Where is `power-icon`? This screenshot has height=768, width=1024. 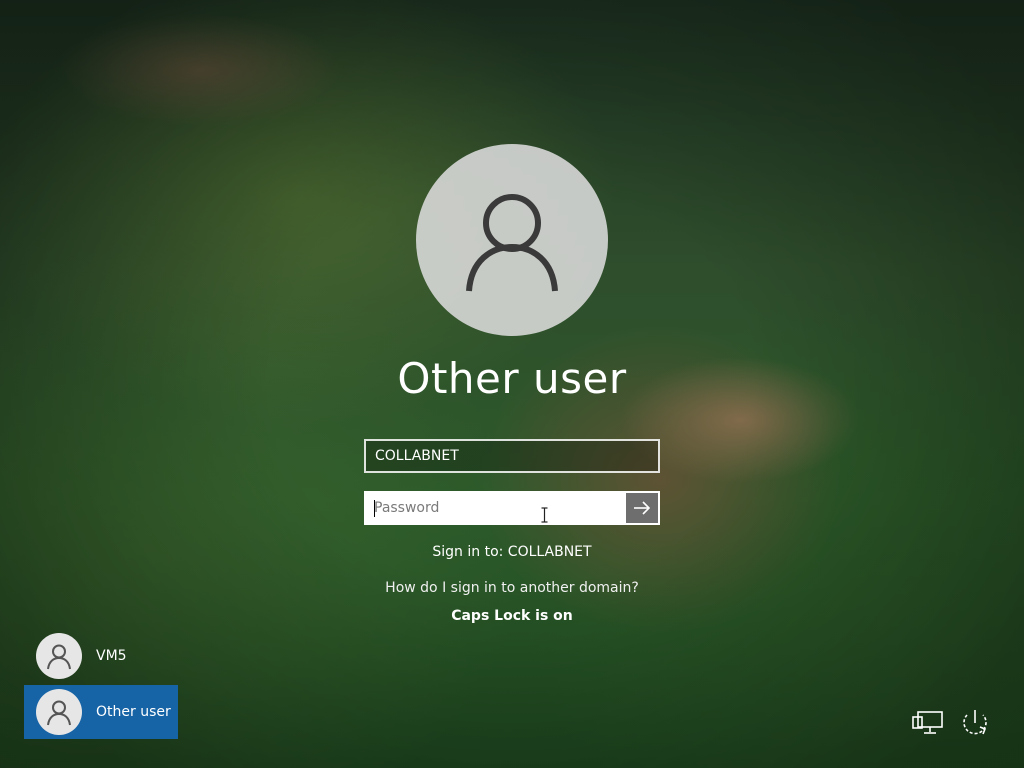 power-icon is located at coordinates (975, 722).